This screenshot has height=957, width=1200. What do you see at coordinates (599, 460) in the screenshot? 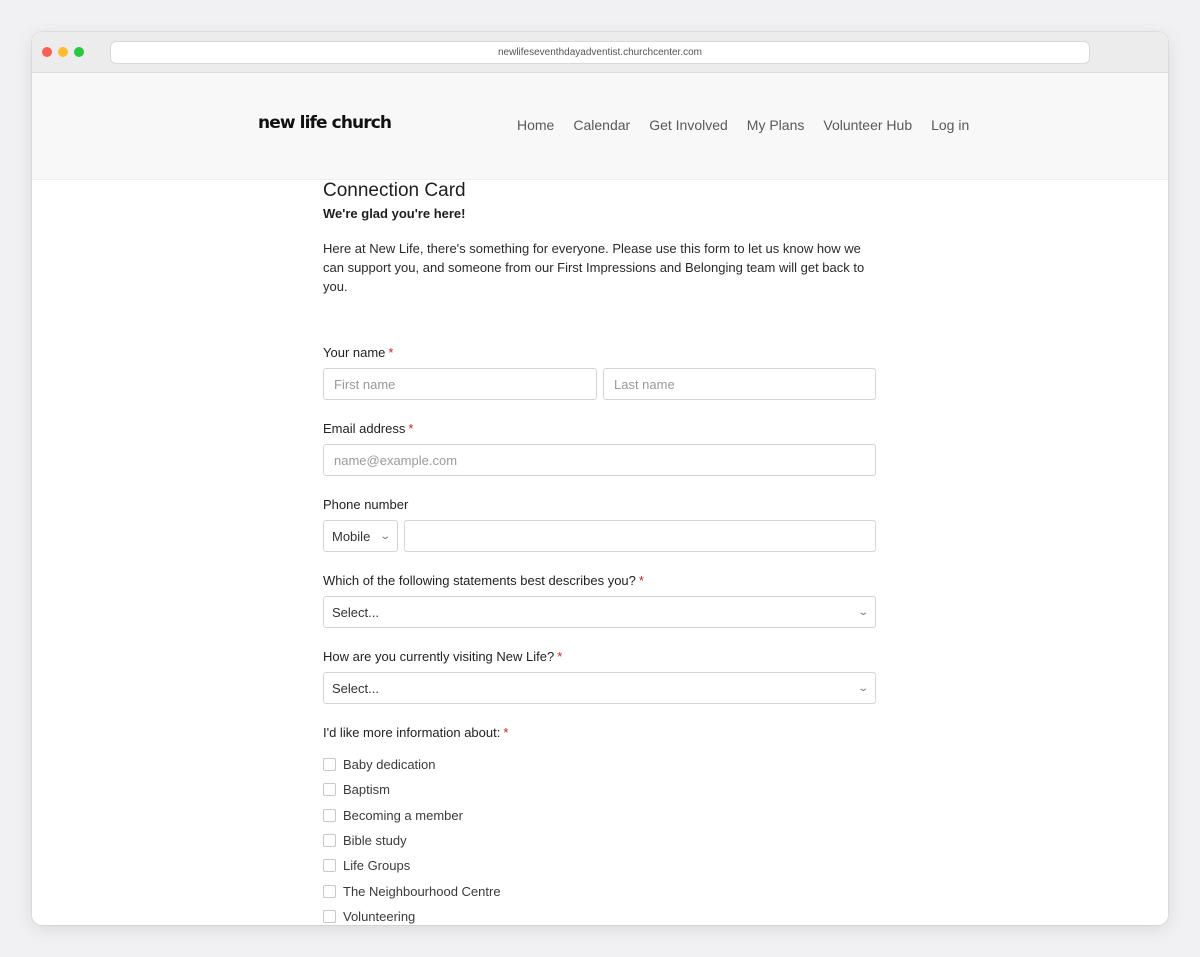
I see `email-input` at bounding box center [599, 460].